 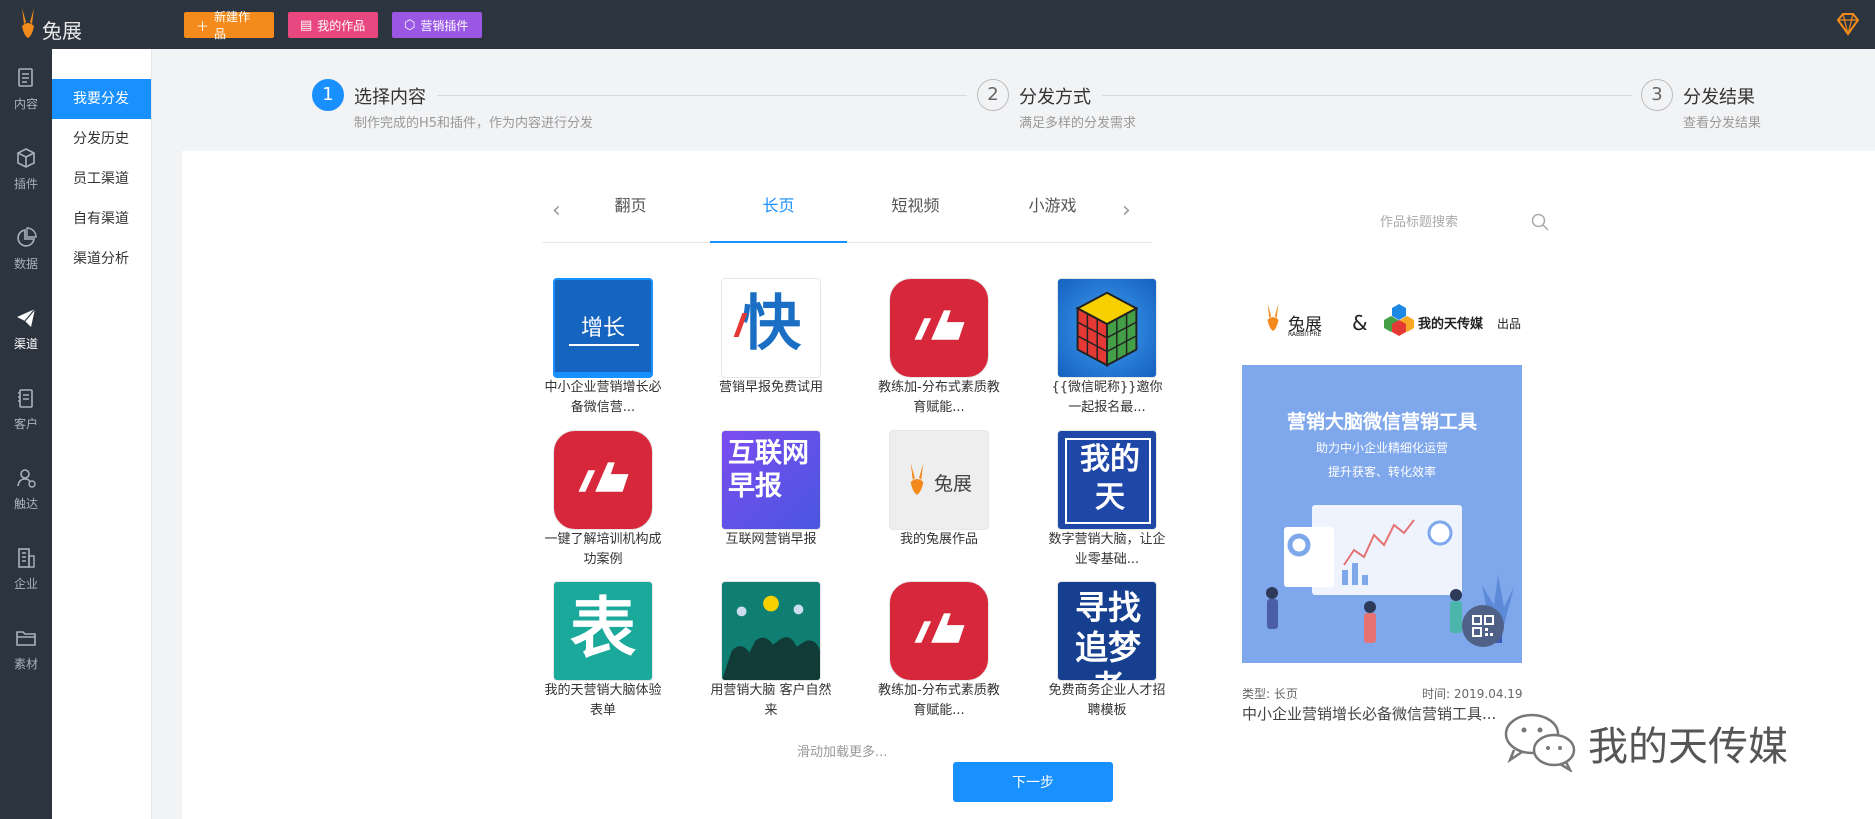 I want to click on nav-customer: 客户, so click(x=26, y=409).